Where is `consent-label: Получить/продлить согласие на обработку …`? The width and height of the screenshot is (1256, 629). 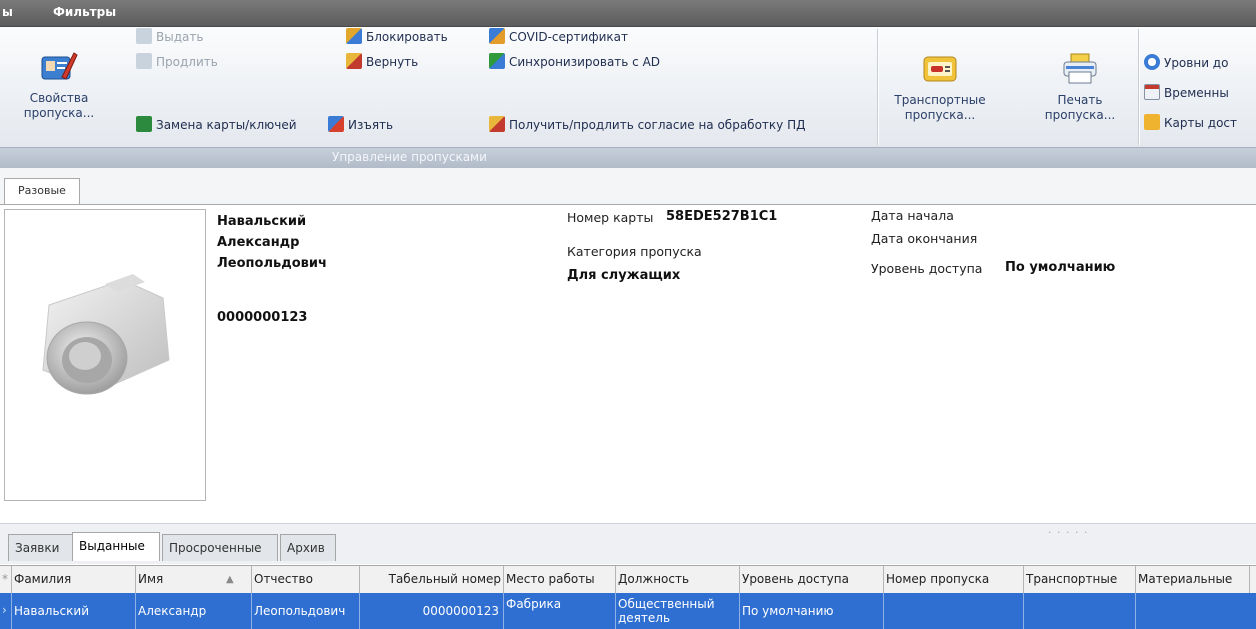 consent-label: Получить/продлить согласие на обработку … is located at coordinates (657, 125).